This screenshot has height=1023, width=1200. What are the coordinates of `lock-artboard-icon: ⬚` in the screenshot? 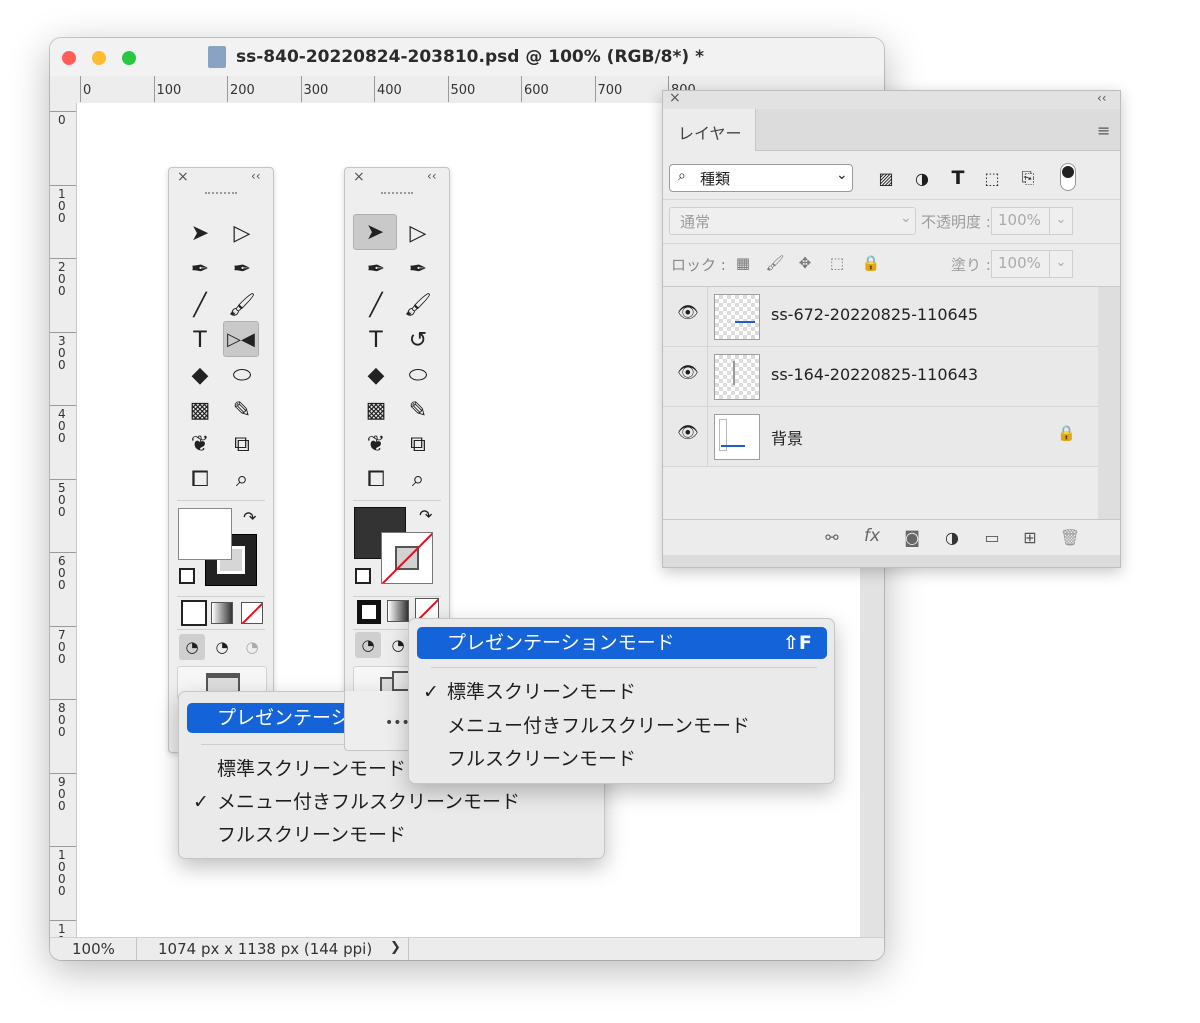 It's located at (837, 263).